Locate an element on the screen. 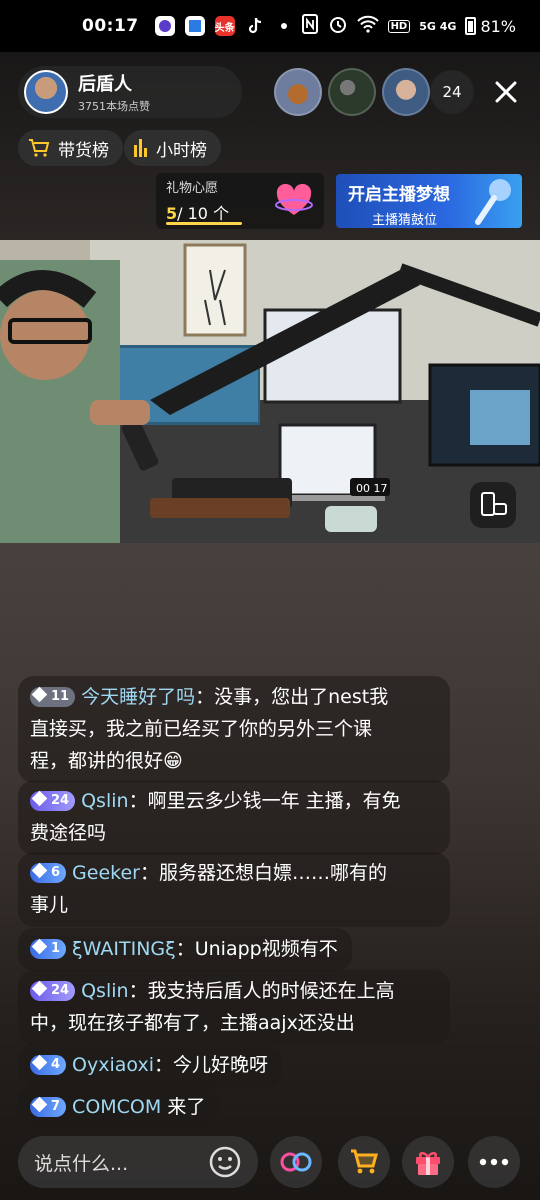 Image resolution: width=540 pixels, height=1200 pixels. viewer-count: 24 is located at coordinates (452, 92).